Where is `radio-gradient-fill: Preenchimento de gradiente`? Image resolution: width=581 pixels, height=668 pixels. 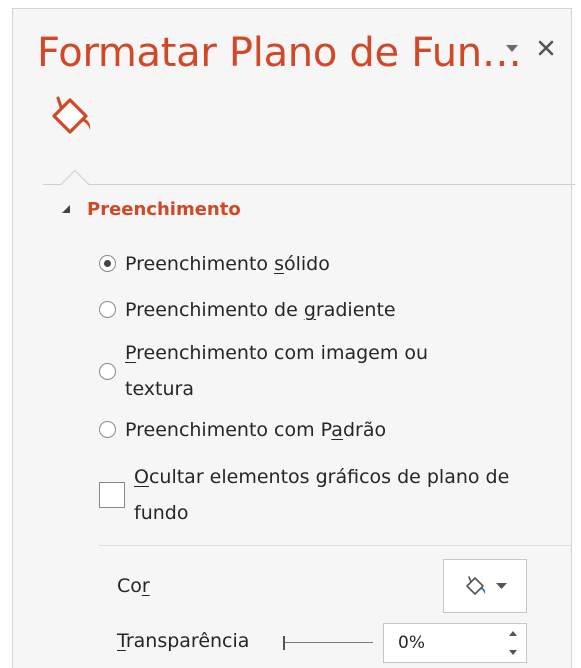
radio-gradient-fill: Preenchimento de gradiente is located at coordinates (247, 310).